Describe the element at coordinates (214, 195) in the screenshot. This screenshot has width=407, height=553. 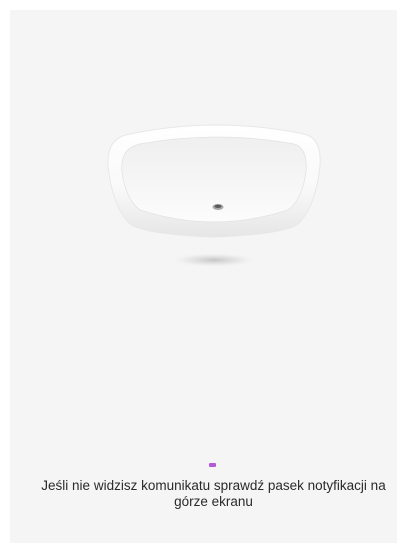
I see `basin-device-icon` at that location.